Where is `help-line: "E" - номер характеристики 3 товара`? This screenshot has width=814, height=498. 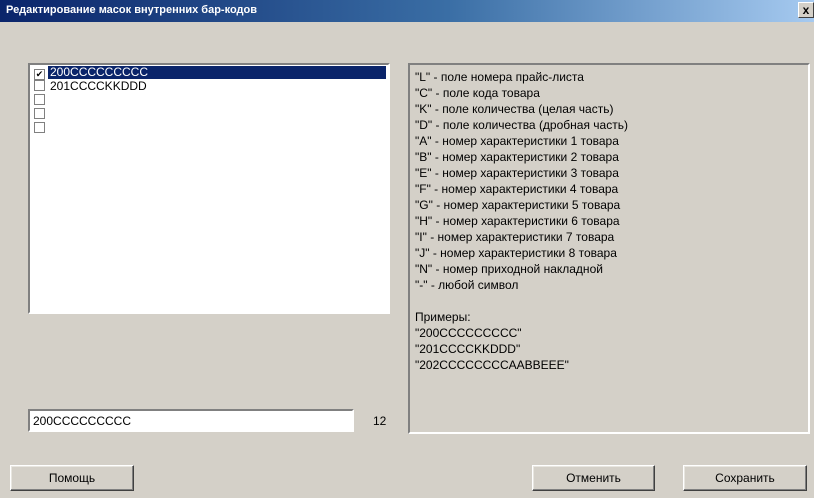
help-line: "E" - номер характеристики 3 товара is located at coordinates (517, 173).